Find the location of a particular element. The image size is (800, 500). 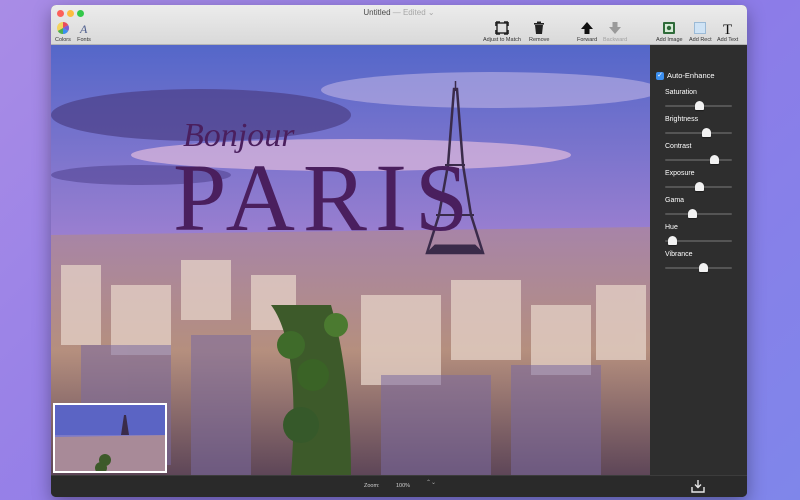

remove-label: Remove is located at coordinates (539, 40).